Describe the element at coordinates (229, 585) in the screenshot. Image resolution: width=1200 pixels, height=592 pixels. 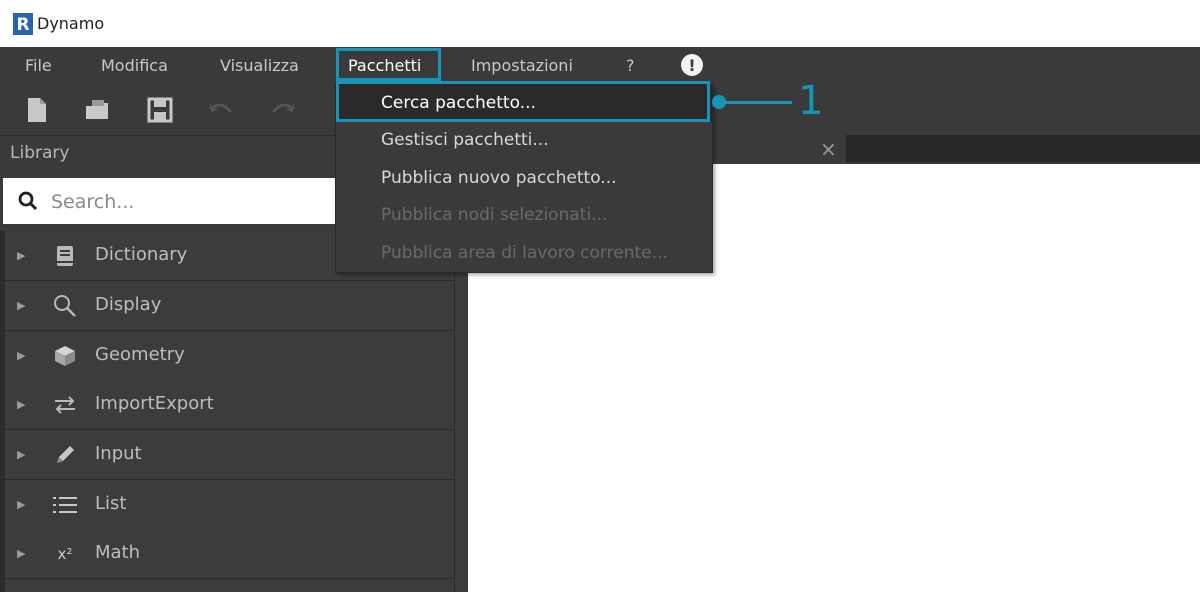
I see `library-item-partial` at that location.